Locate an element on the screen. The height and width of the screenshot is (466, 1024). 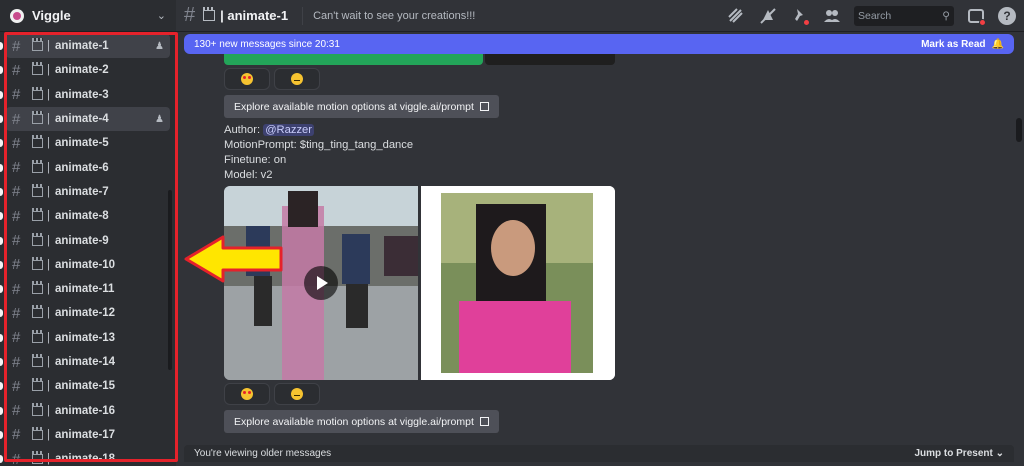
channel-name: animate-10 is located at coordinates (85, 264).